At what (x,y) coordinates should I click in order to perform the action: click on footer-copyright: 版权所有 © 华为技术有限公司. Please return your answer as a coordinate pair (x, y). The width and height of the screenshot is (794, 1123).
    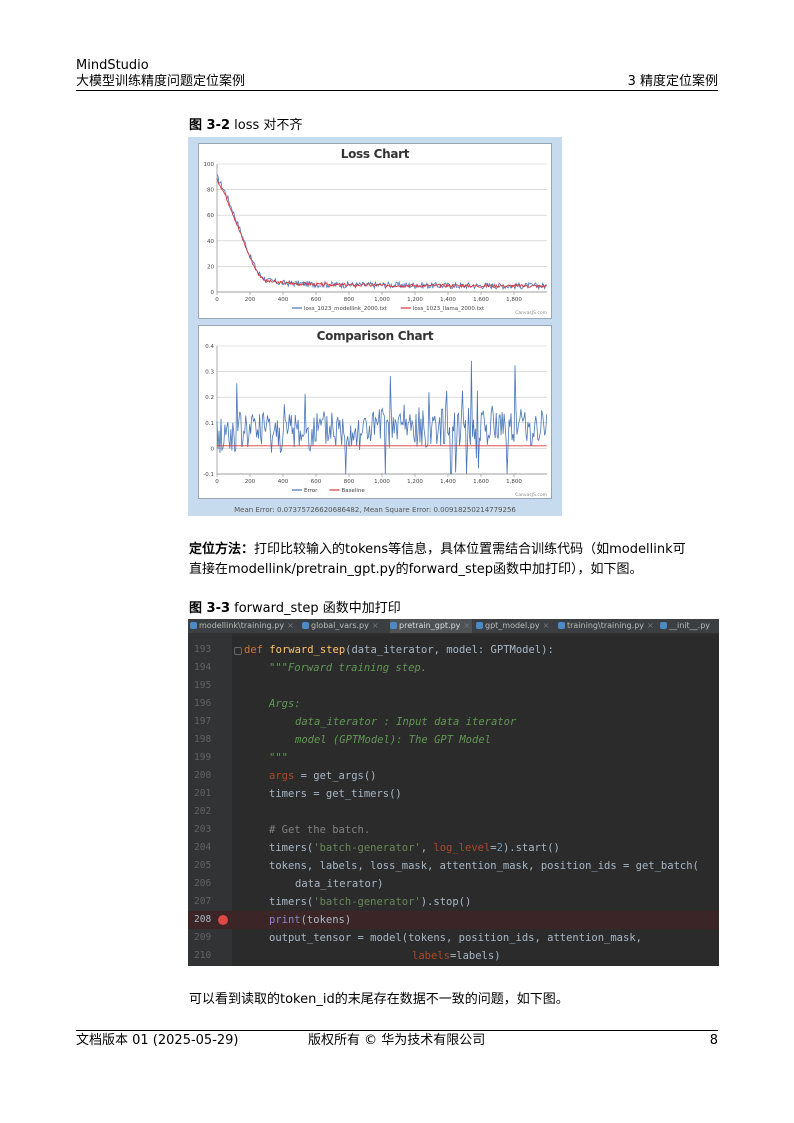
    Looking at the image, I should click on (397, 1040).